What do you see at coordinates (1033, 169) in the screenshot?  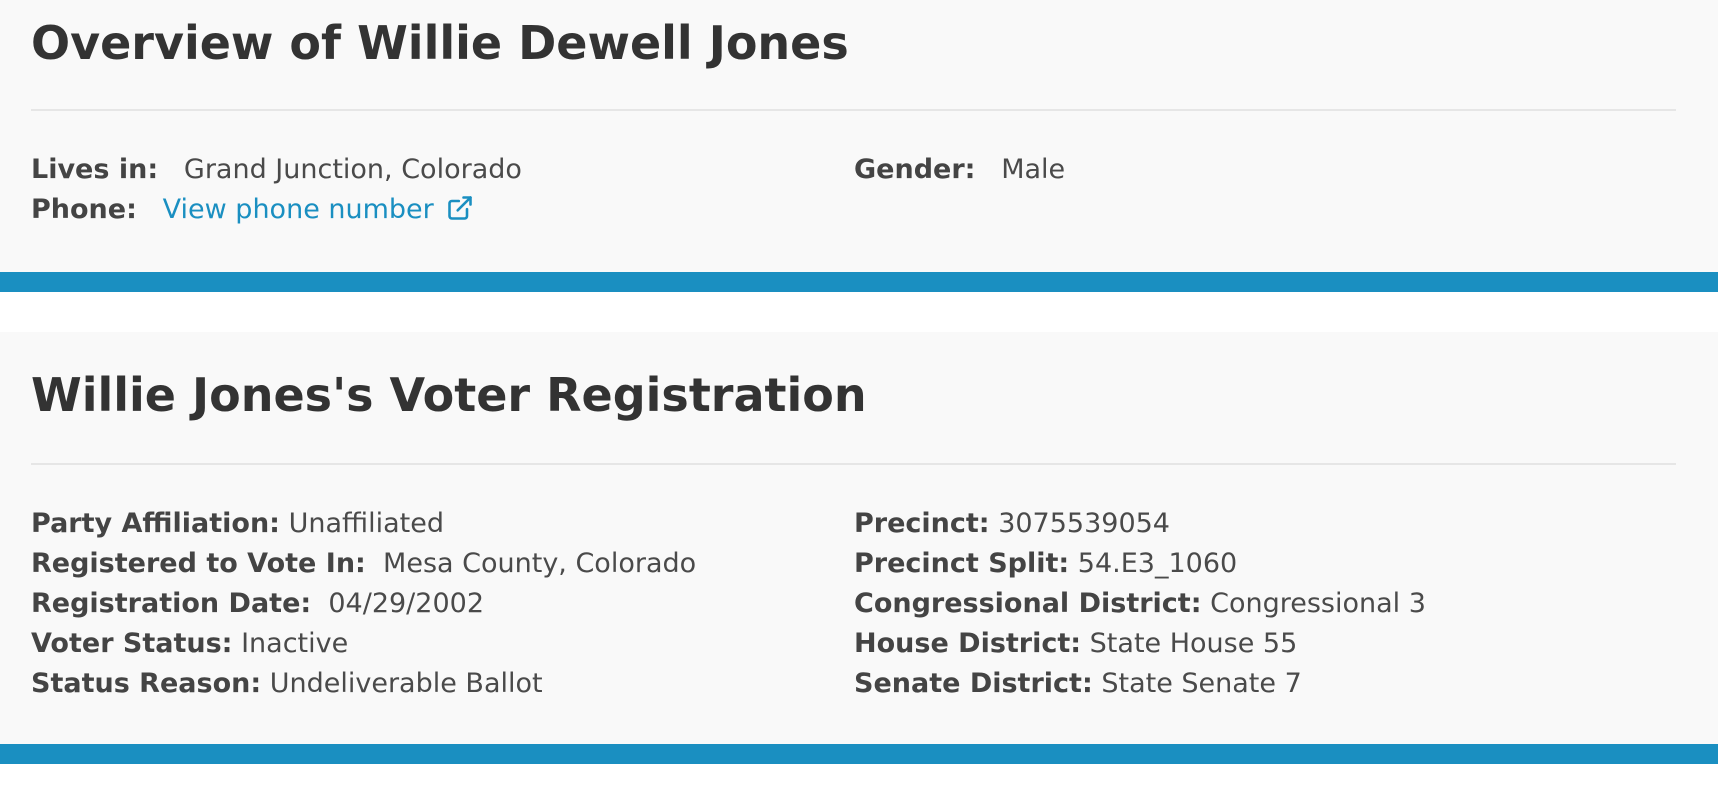 I see `gender-value: Male` at bounding box center [1033, 169].